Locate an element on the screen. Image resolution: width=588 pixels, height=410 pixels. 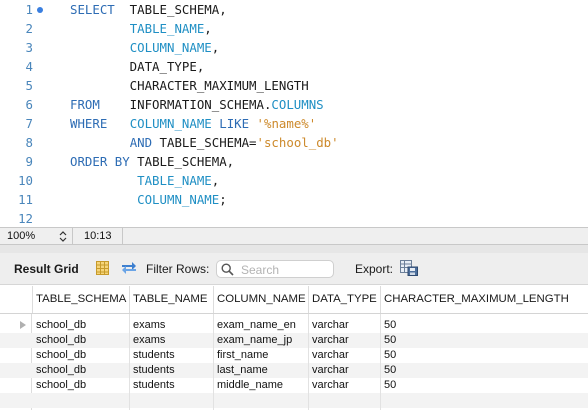
line-number: 12 is located at coordinates (25, 218).